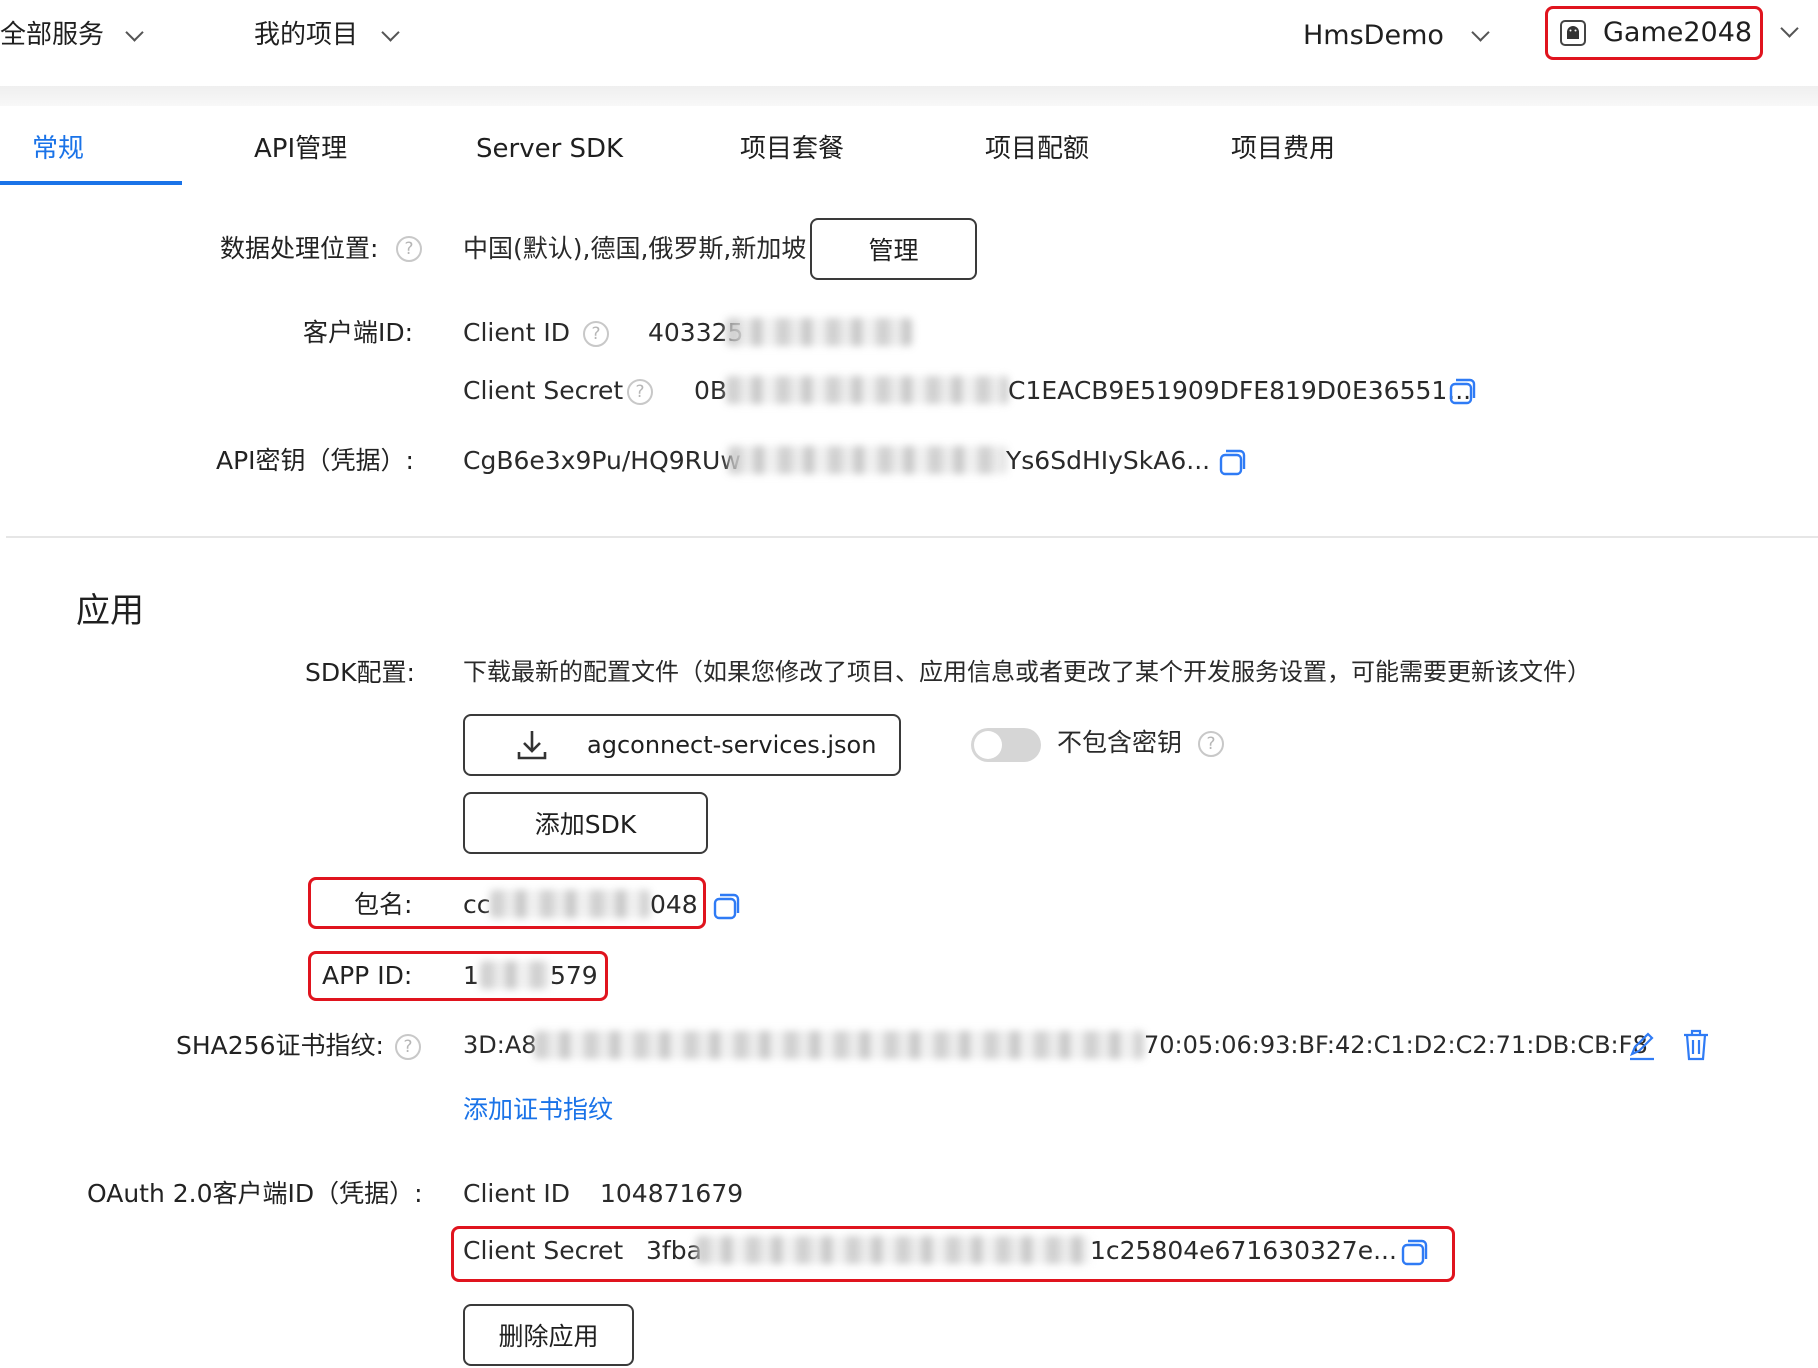  Describe the element at coordinates (549, 149) in the screenshot. I see `tab-server-sdk: Server SDK` at that location.